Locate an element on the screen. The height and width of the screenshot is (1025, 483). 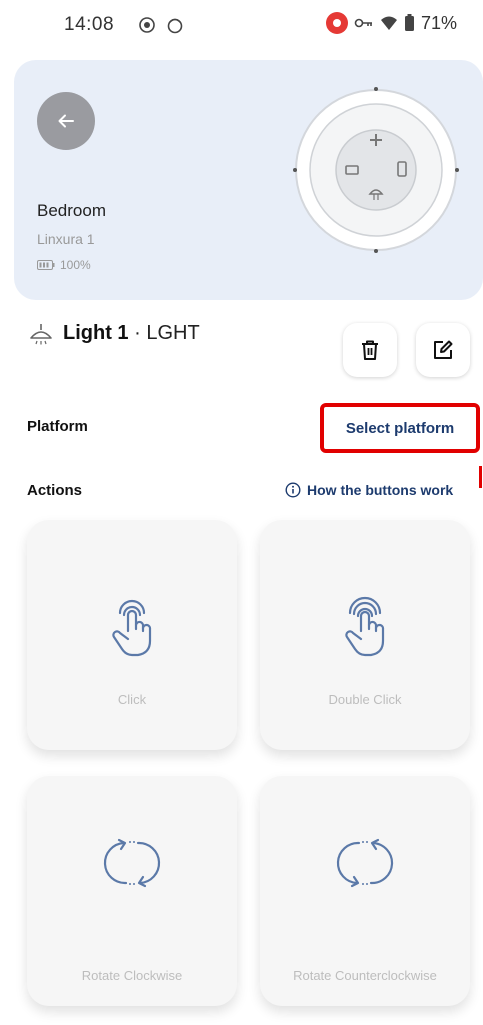
platform-label: Platform is located at coordinates (57, 426).